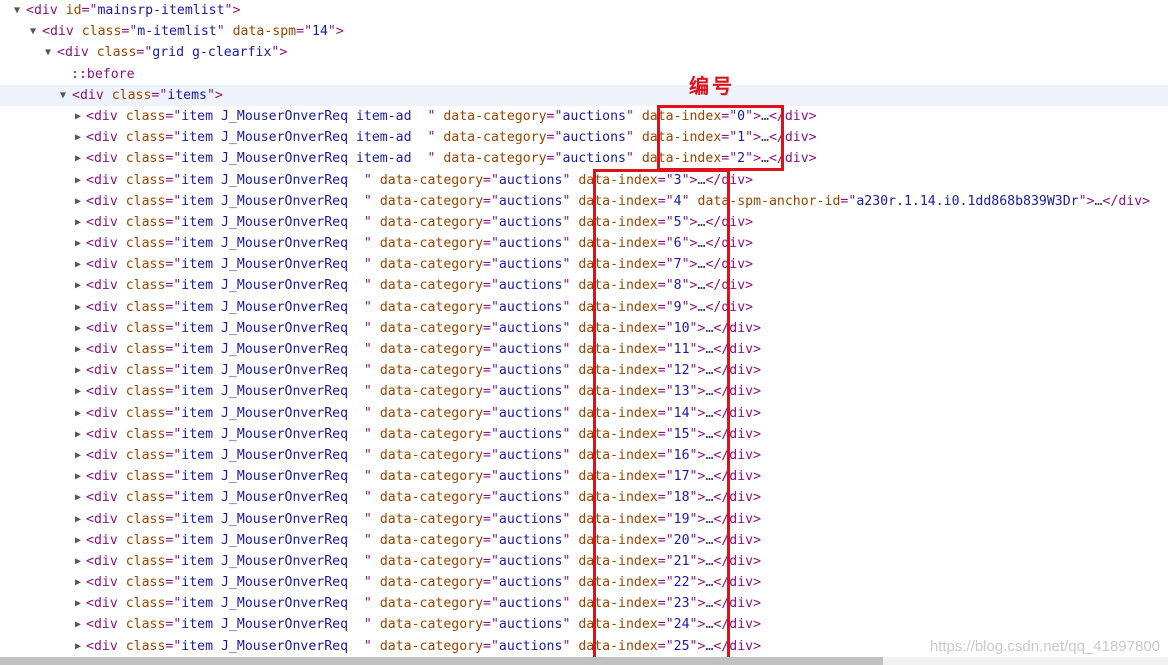 The width and height of the screenshot is (1168, 665). I want to click on item-index-value: 1, so click(741, 138).